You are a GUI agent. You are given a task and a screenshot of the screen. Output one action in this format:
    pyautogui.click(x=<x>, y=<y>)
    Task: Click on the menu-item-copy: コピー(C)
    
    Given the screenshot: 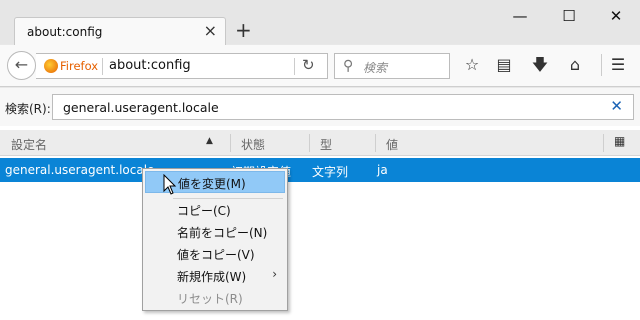 What is the action you would take?
    pyautogui.click(x=215, y=210)
    